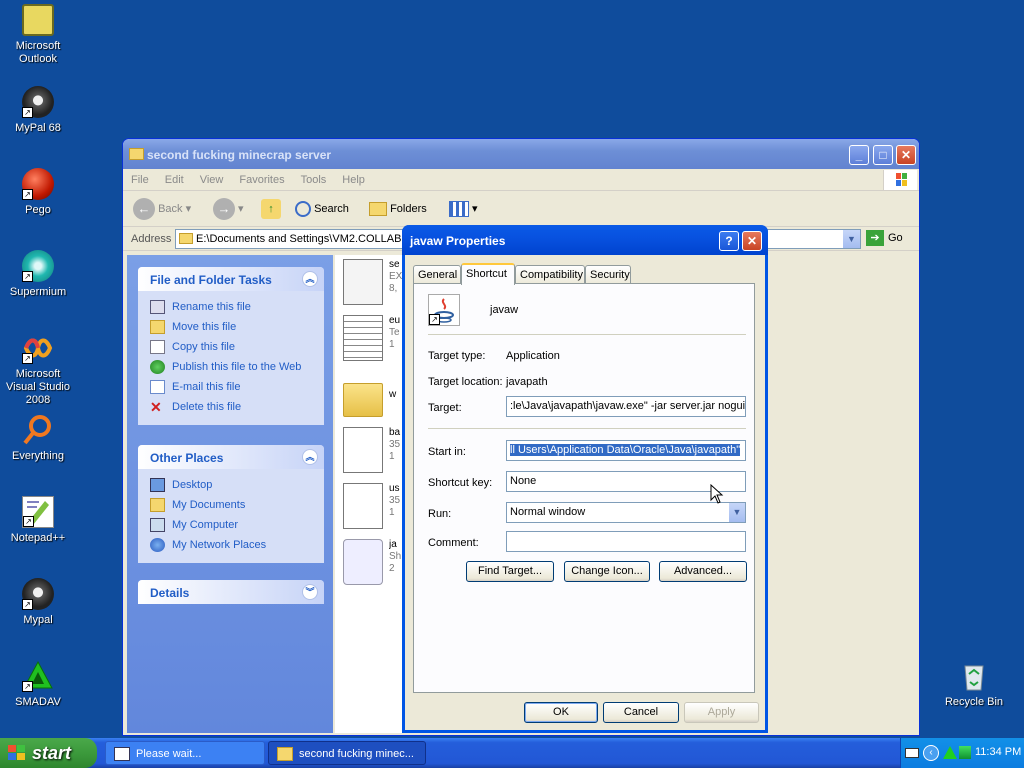  I want to click on comment-input, so click(626, 541).